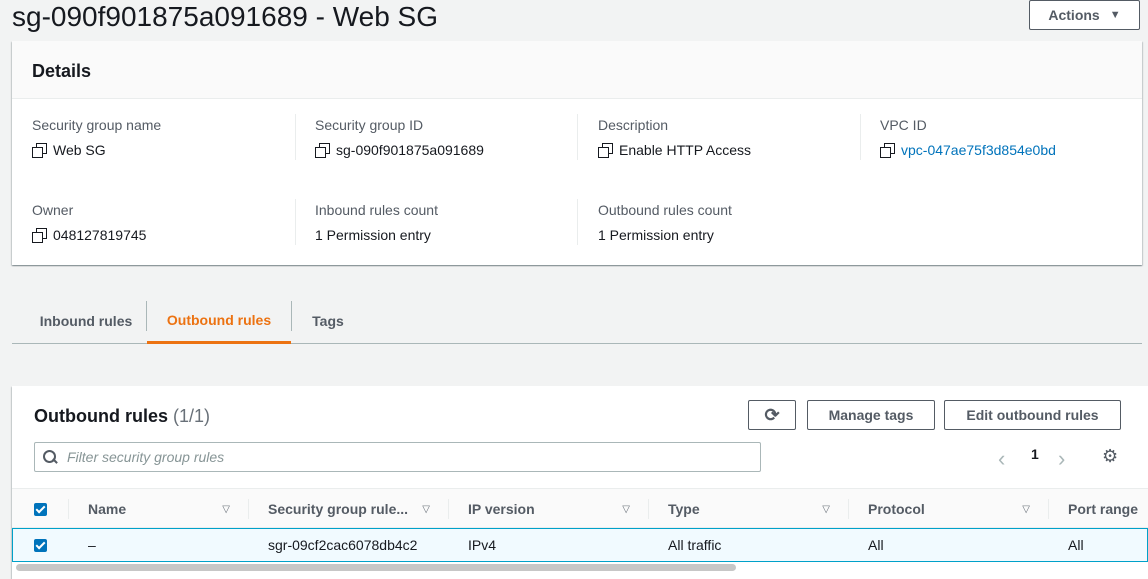  I want to click on column-header-rule-id: Security group rule... ▽, so click(358, 509).